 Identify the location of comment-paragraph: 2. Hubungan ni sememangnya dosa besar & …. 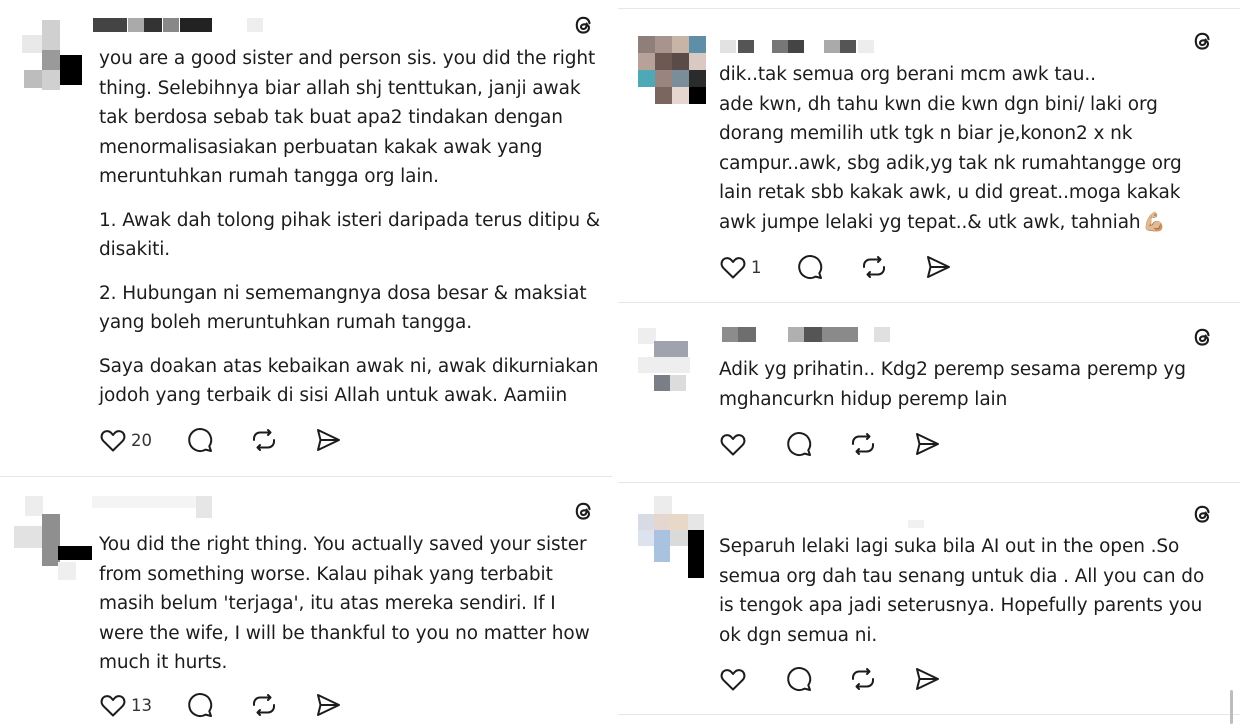
(343, 308).